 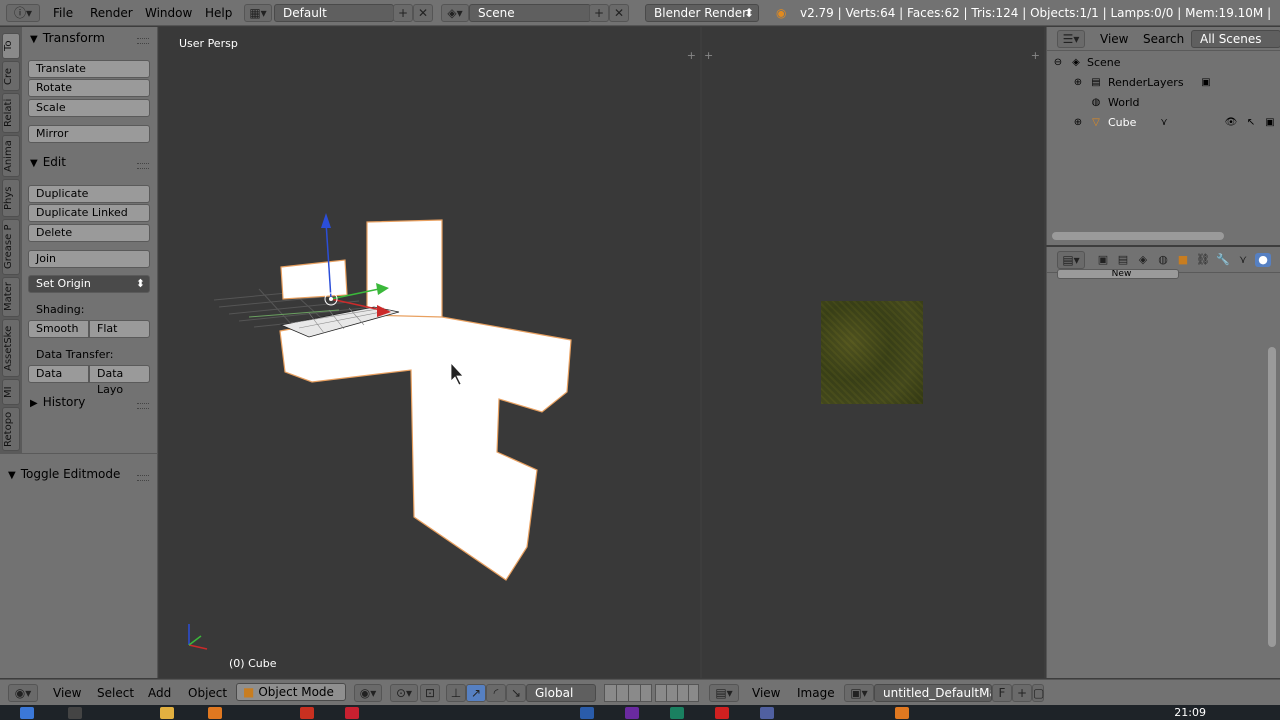 I want to click on toggle-editmode-header: ▼ Toggle Editmode, so click(x=64, y=474).